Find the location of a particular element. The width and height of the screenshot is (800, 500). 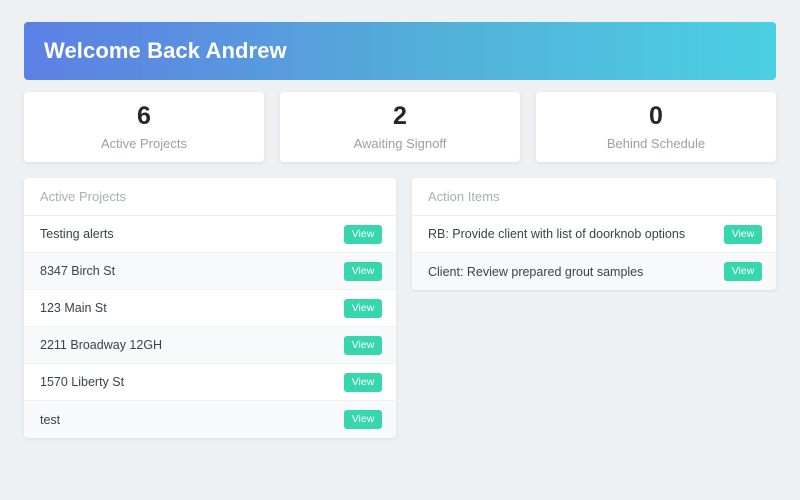

stat-card-behind-schedule: 0 Behind Schedule is located at coordinates (656, 127).